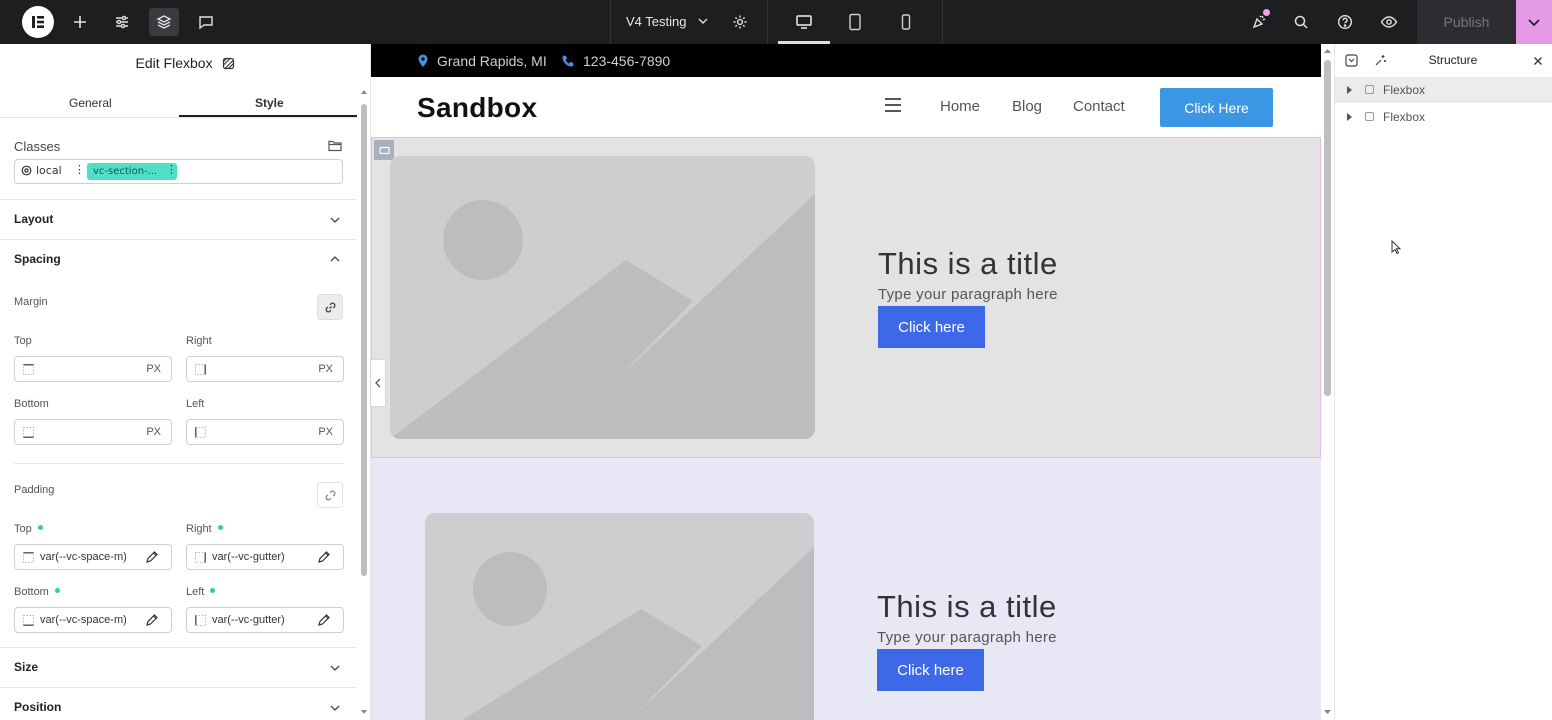  What do you see at coordinates (1345, 22) in the screenshot?
I see `help-icon` at bounding box center [1345, 22].